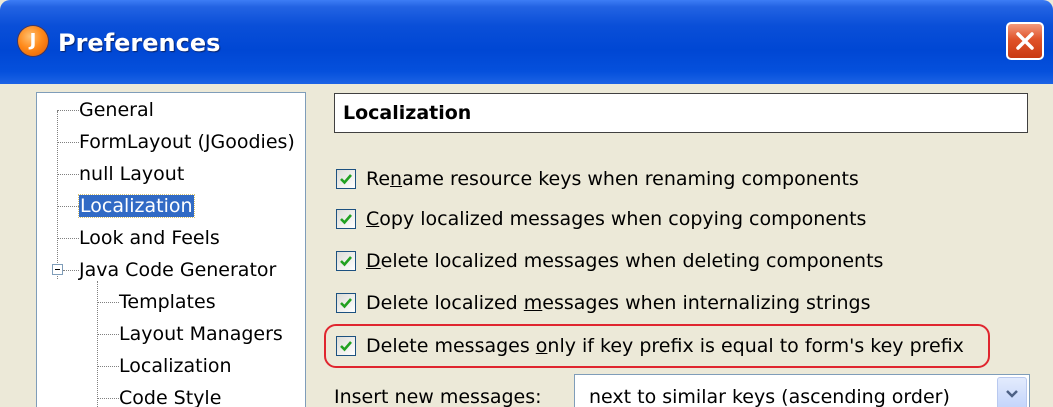  Describe the element at coordinates (167, 302) in the screenshot. I see `tree-item-templates: Templates` at that location.